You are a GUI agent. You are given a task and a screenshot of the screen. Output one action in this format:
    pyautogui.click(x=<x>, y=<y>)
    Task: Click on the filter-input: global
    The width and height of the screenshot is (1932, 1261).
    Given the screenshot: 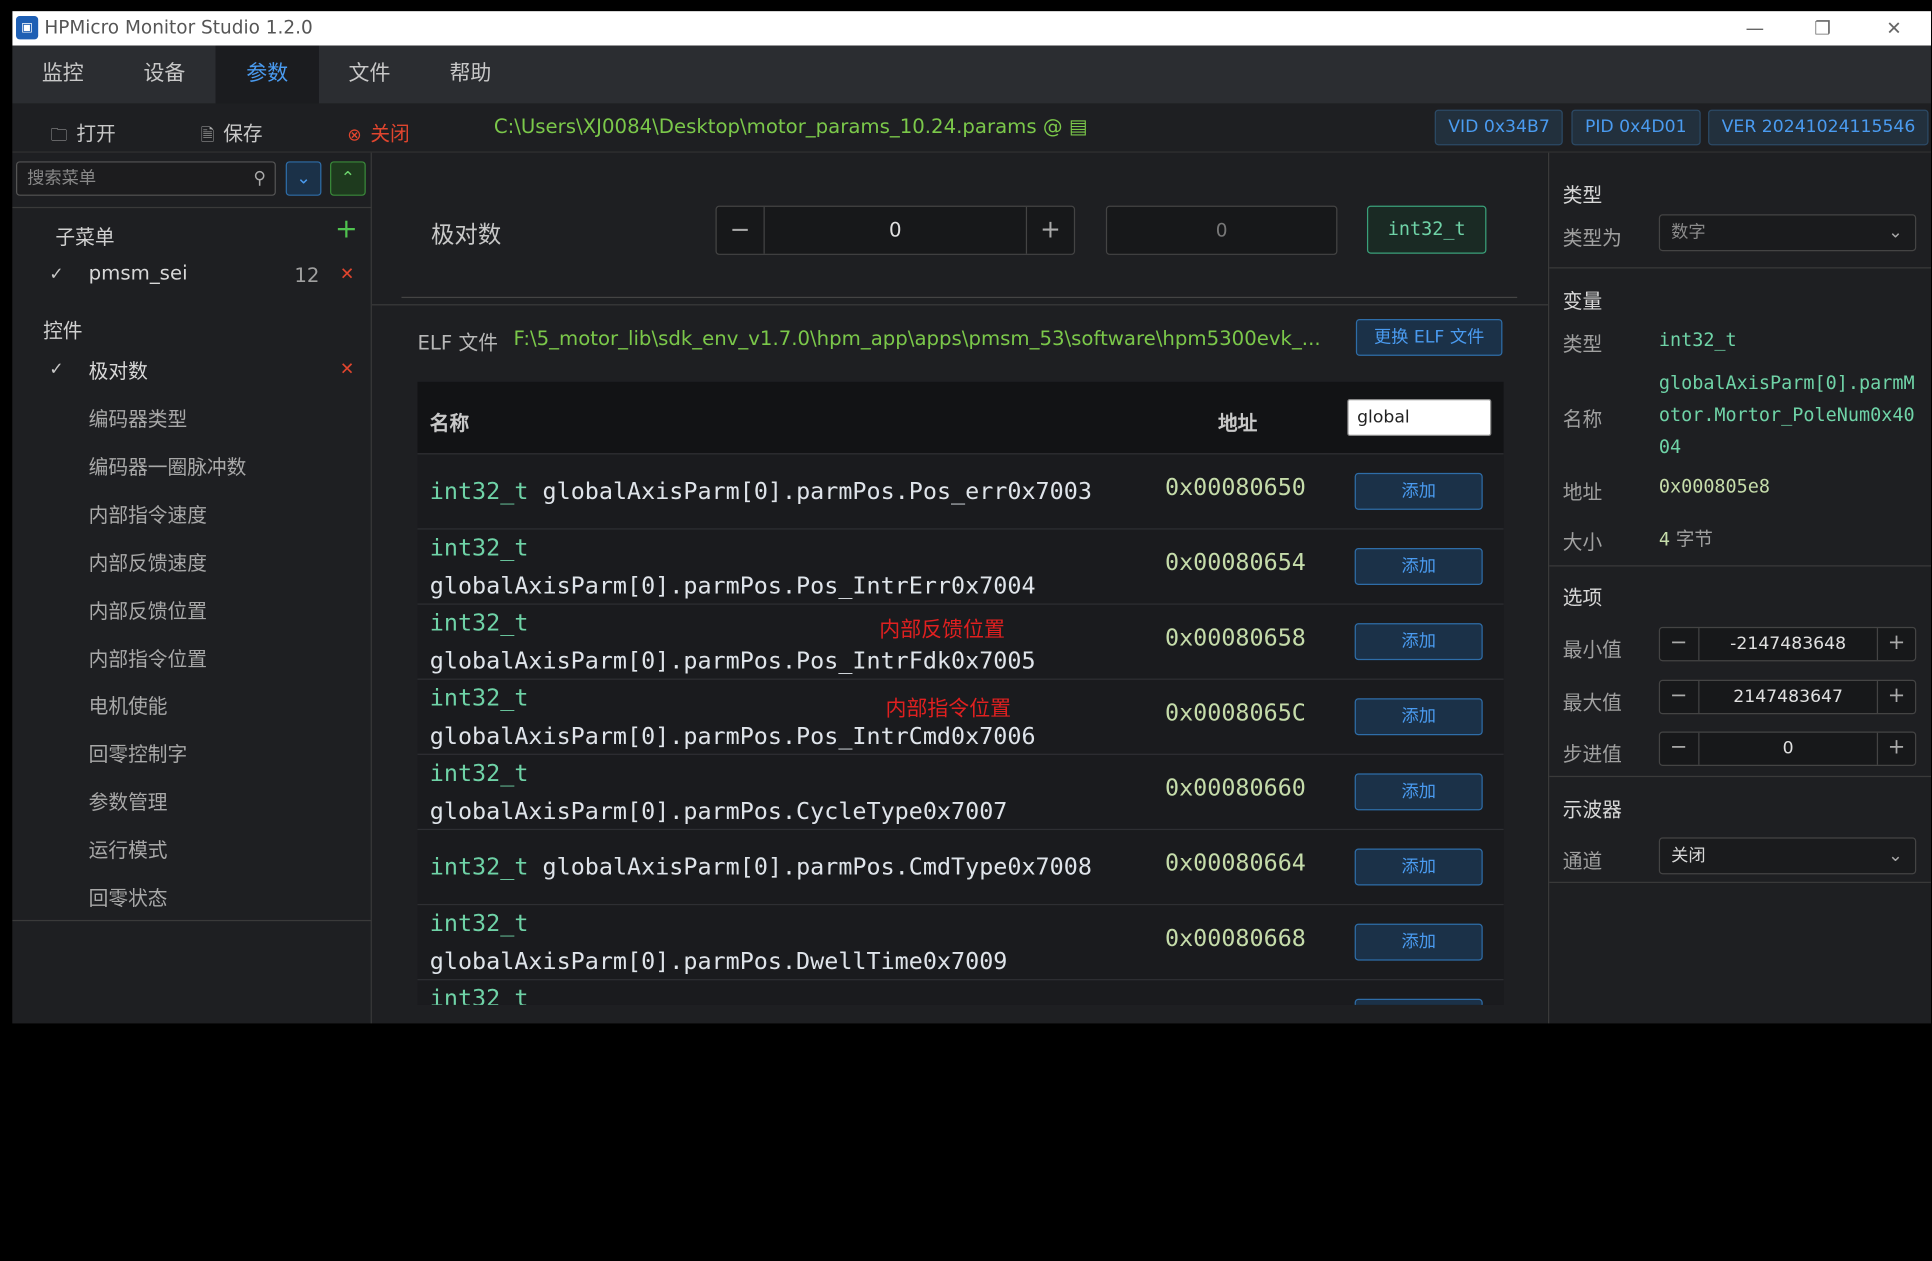 What is the action you would take?
    pyautogui.click(x=1419, y=417)
    